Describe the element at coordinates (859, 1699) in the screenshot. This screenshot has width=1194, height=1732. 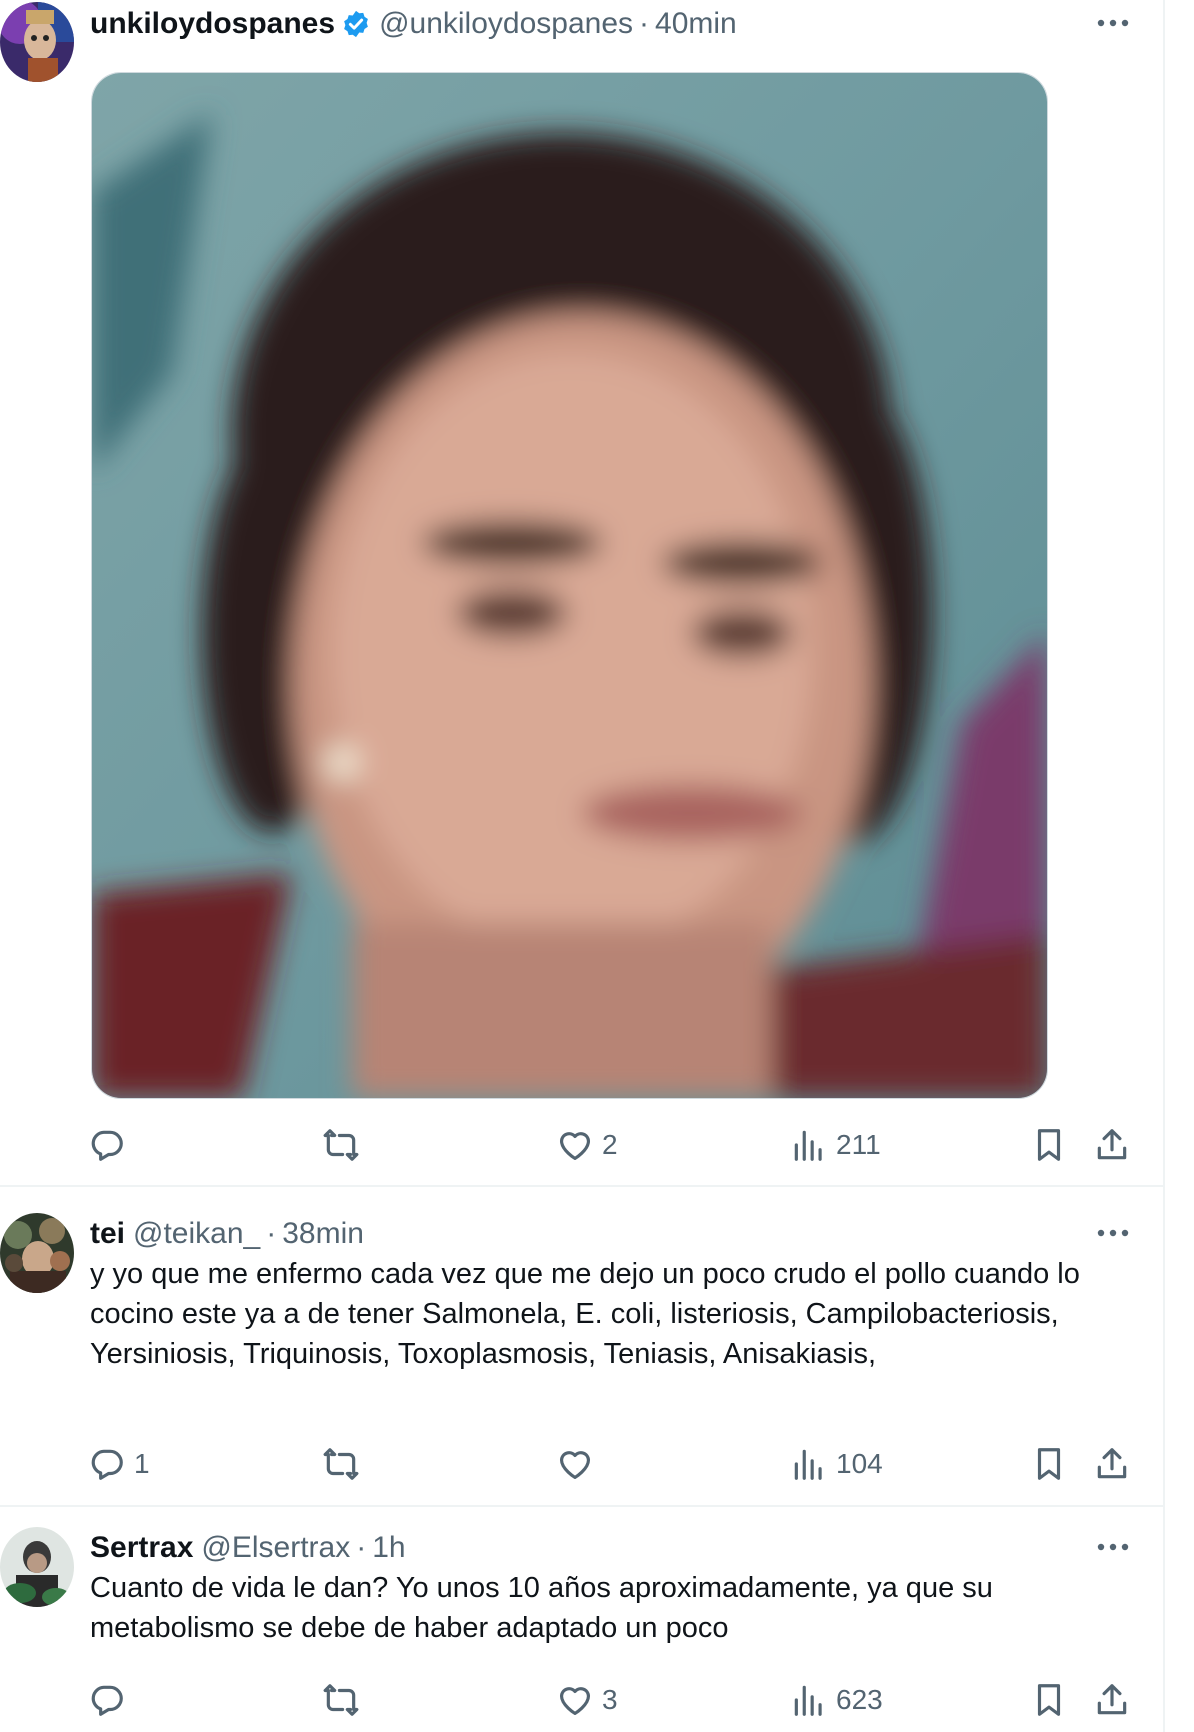
I see `views-count: 623` at that location.